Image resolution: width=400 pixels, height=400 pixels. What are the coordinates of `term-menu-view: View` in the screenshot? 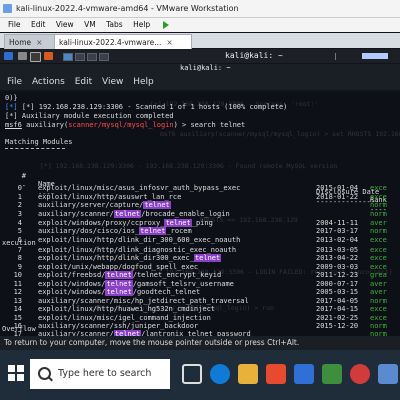 It's located at (112, 82).